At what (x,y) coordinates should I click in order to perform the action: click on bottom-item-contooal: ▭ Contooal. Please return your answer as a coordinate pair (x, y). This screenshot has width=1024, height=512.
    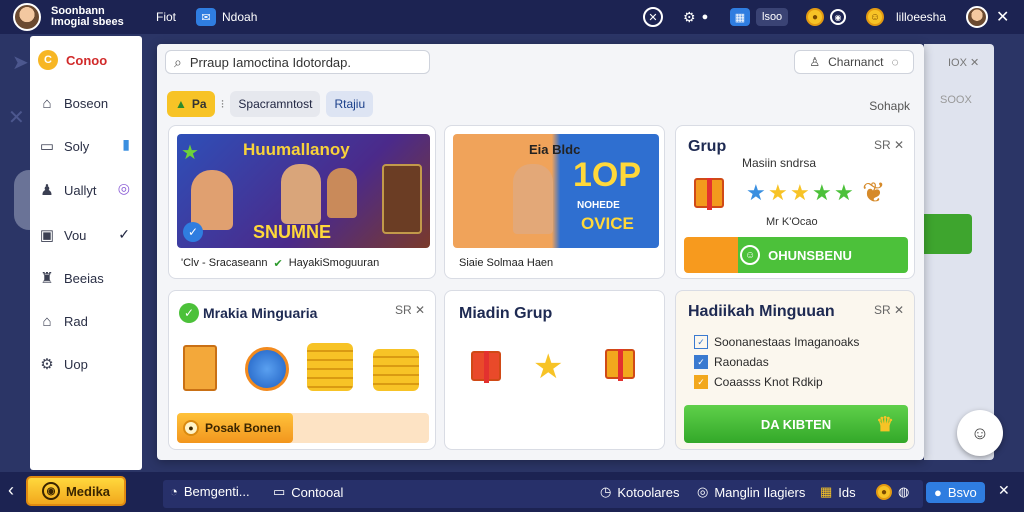
    Looking at the image, I should click on (308, 492).